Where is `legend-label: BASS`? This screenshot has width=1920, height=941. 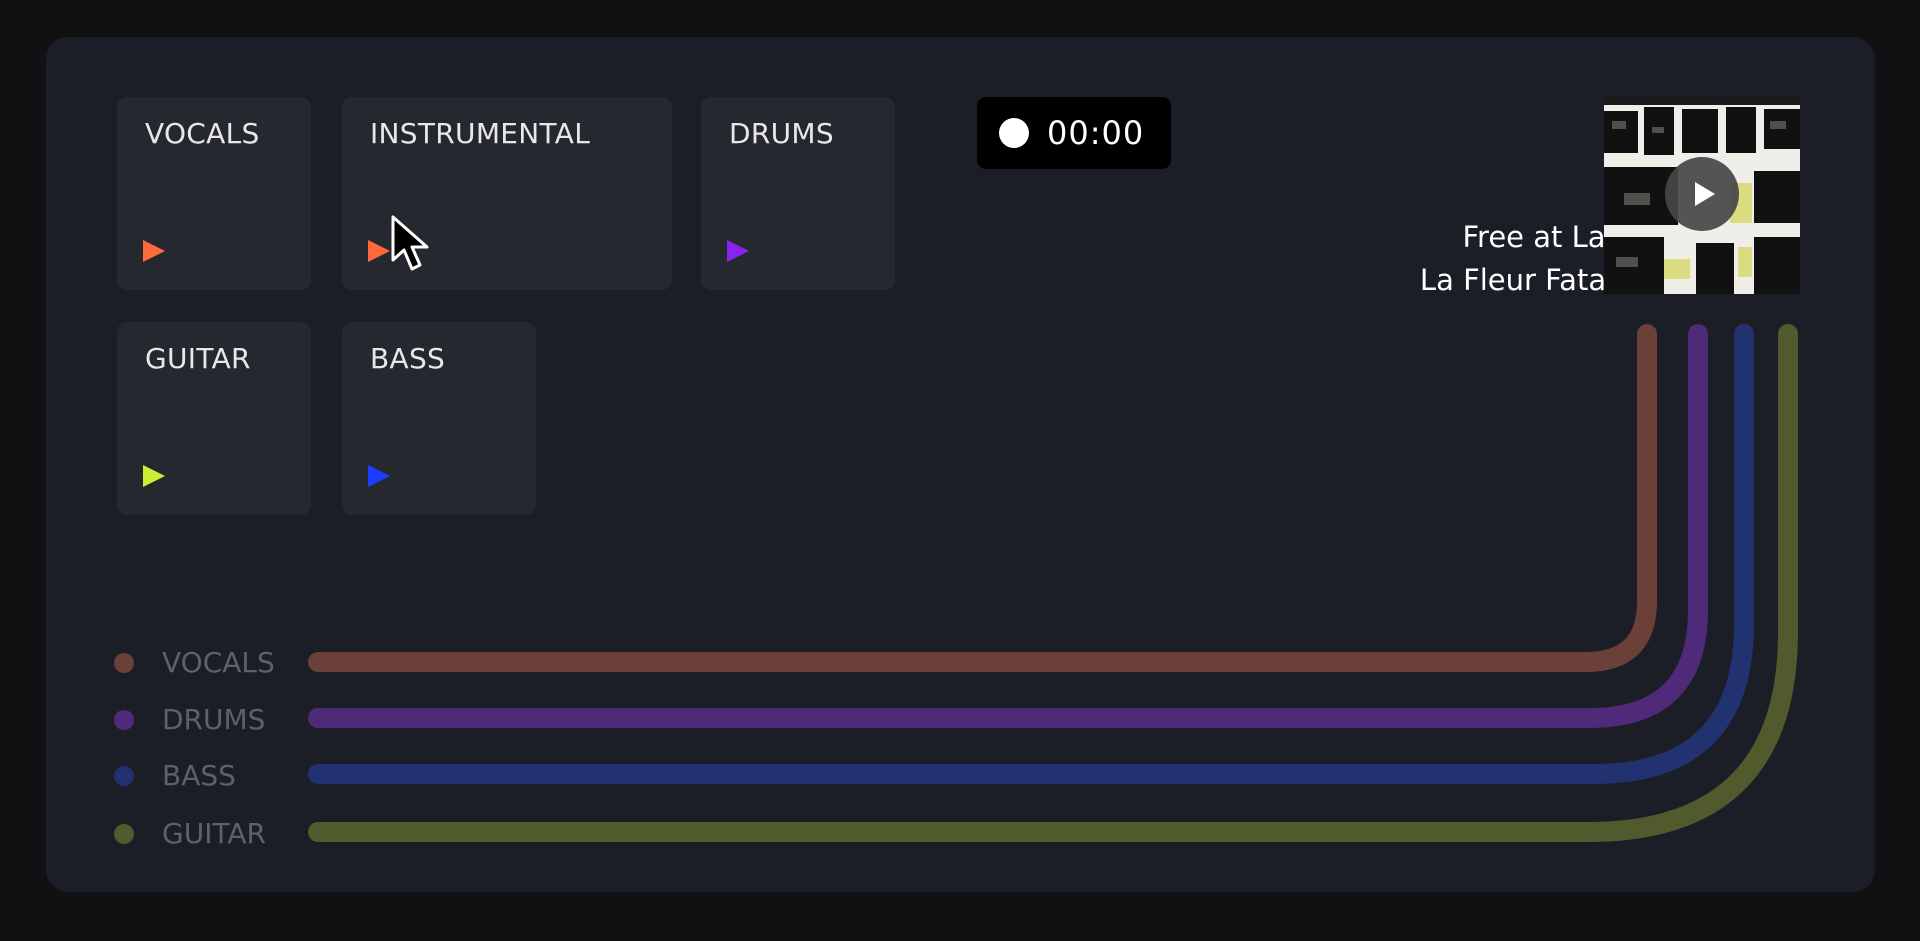
legend-label: BASS is located at coordinates (199, 775).